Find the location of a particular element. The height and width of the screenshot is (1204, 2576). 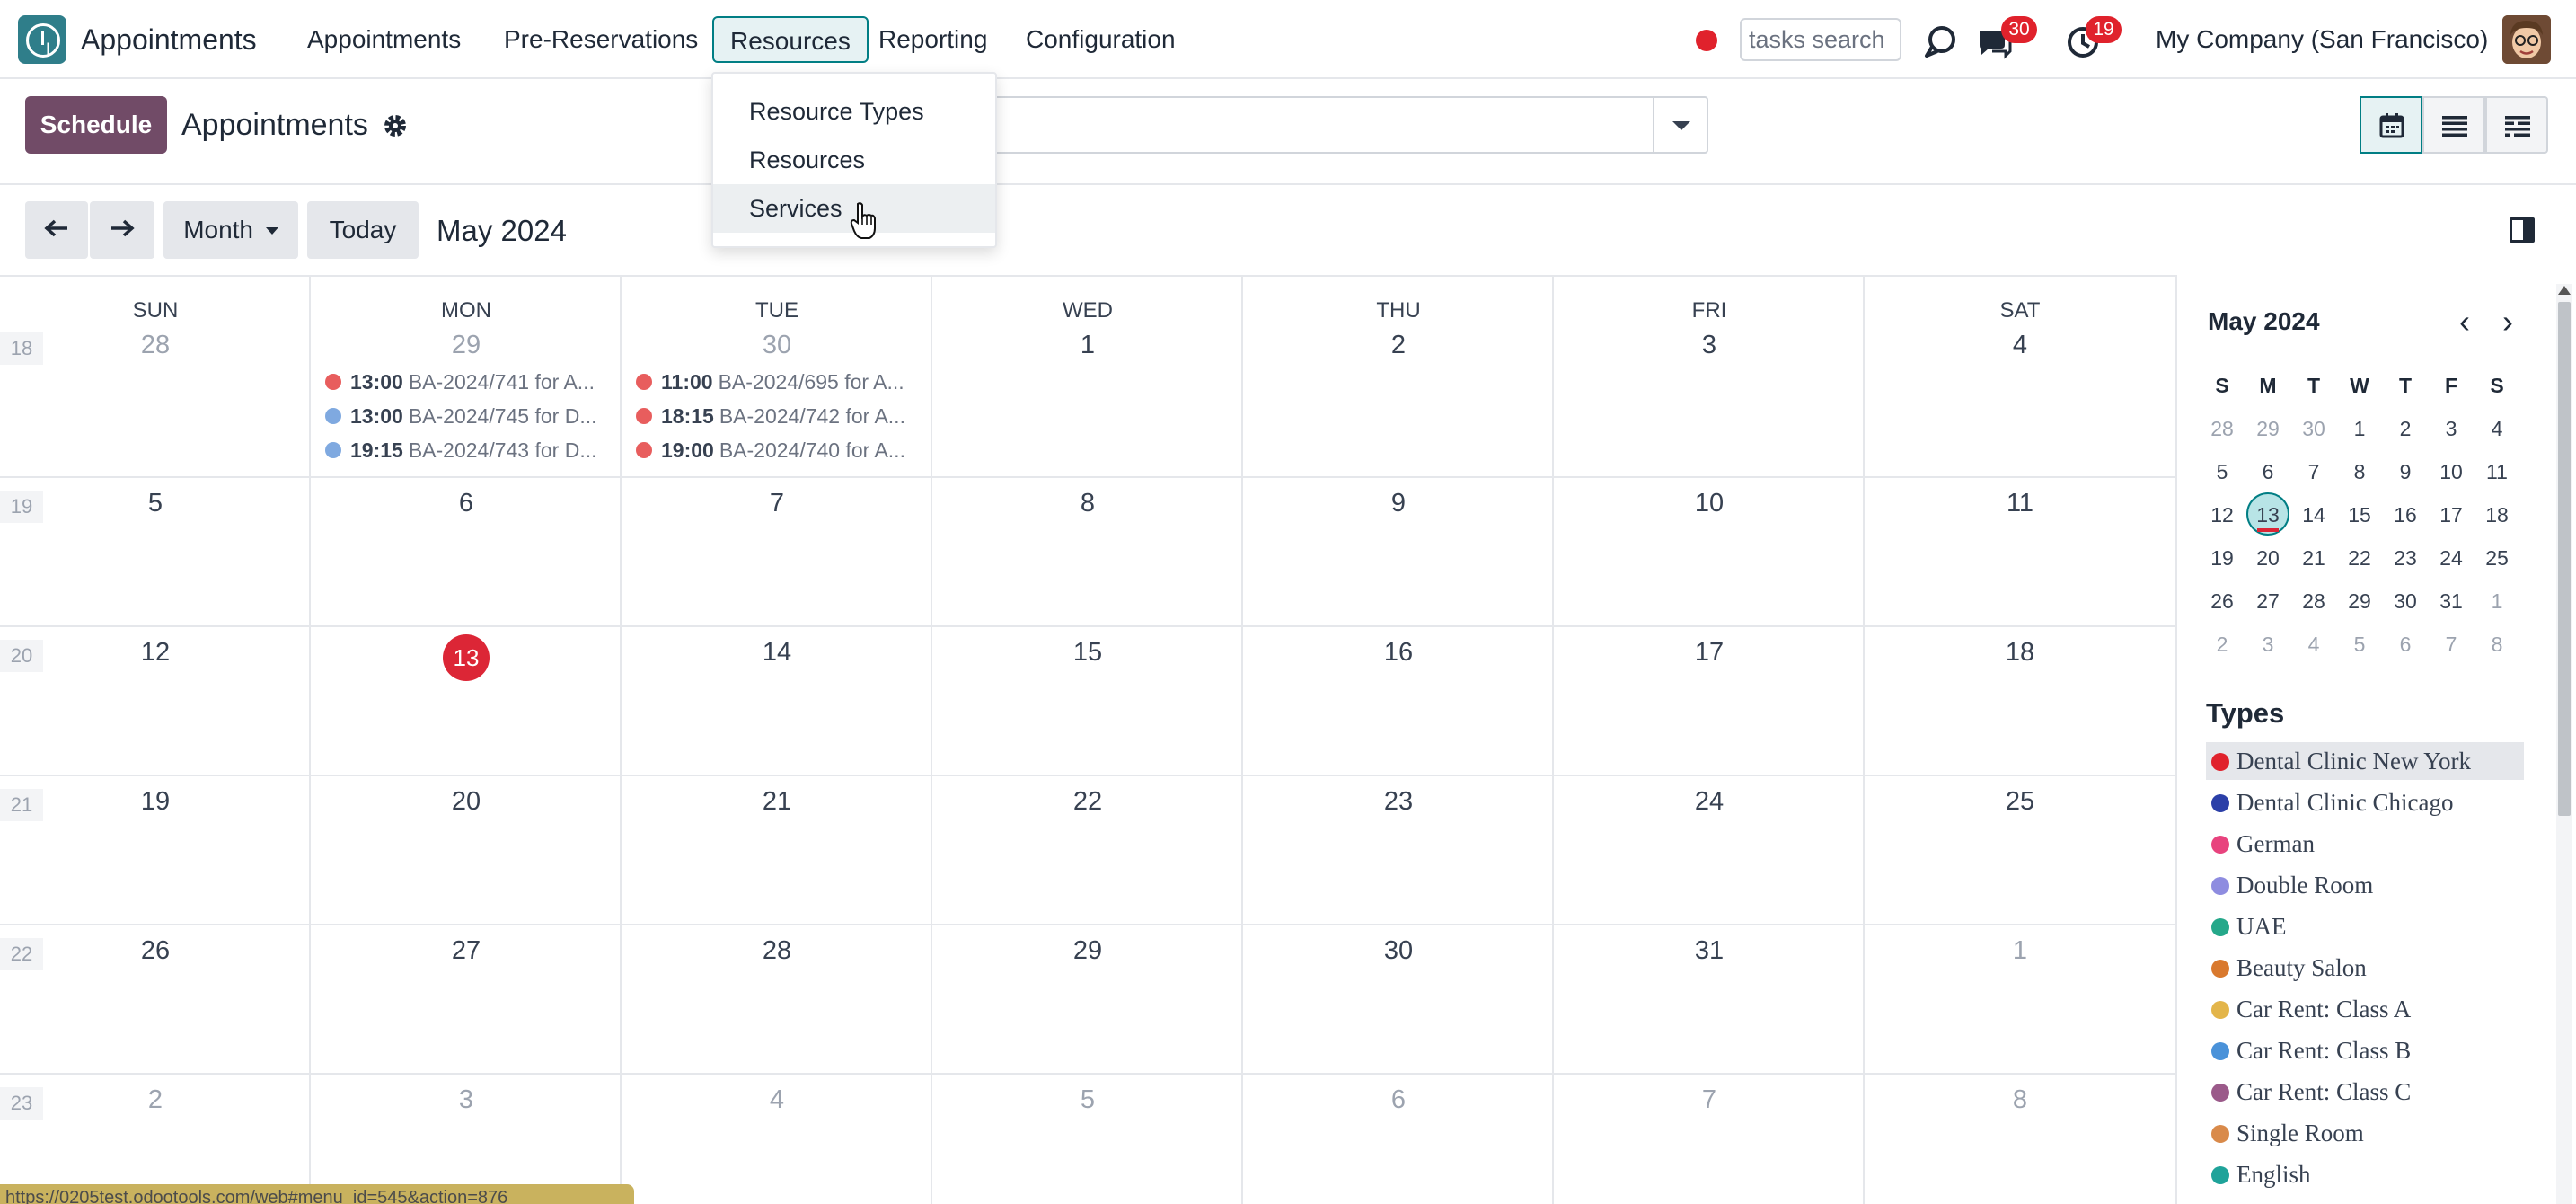

gear-icon is located at coordinates (395, 126).